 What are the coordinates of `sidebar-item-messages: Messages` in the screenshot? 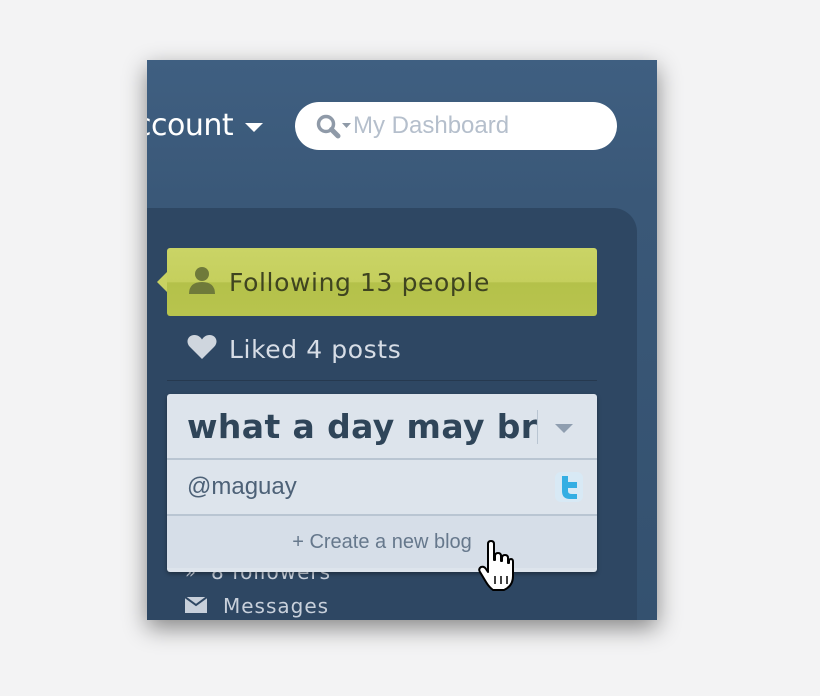 It's located at (257, 606).